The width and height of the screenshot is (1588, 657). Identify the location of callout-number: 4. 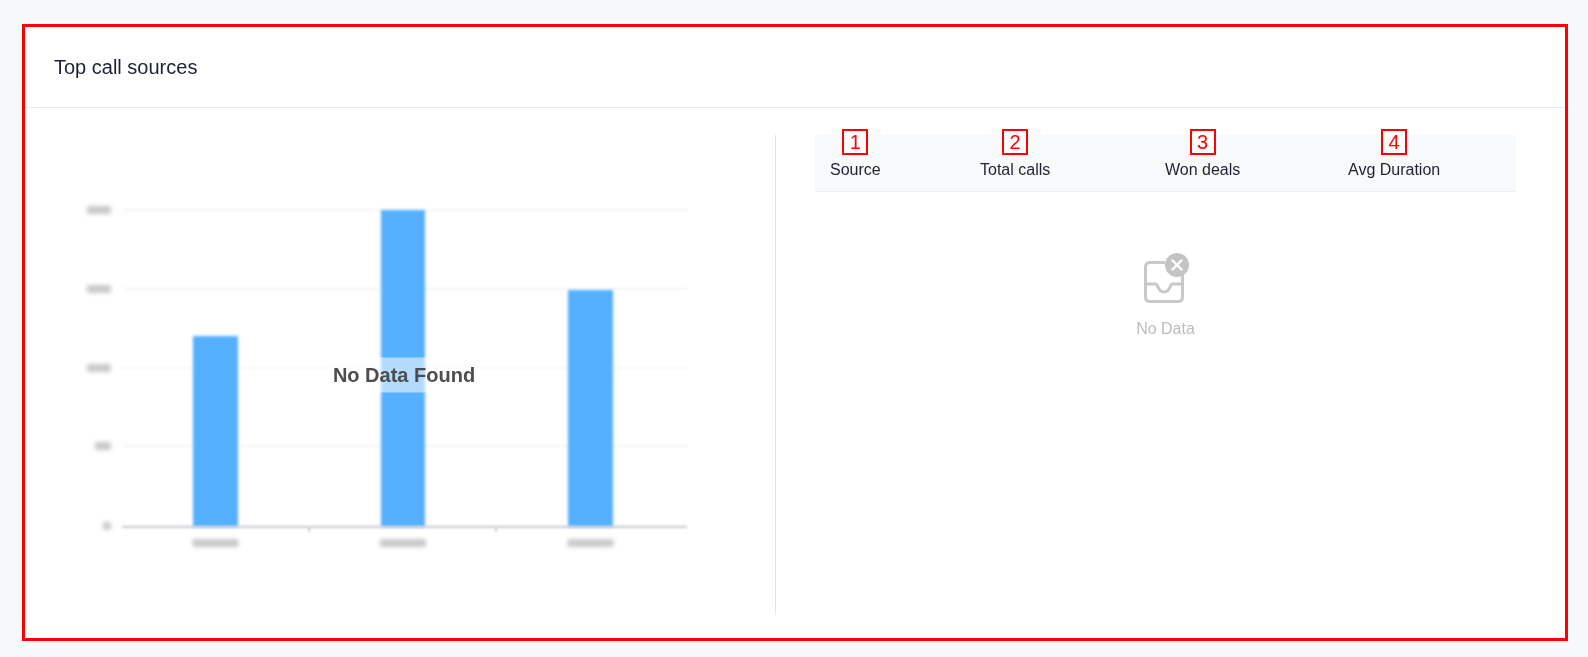
(1394, 142).